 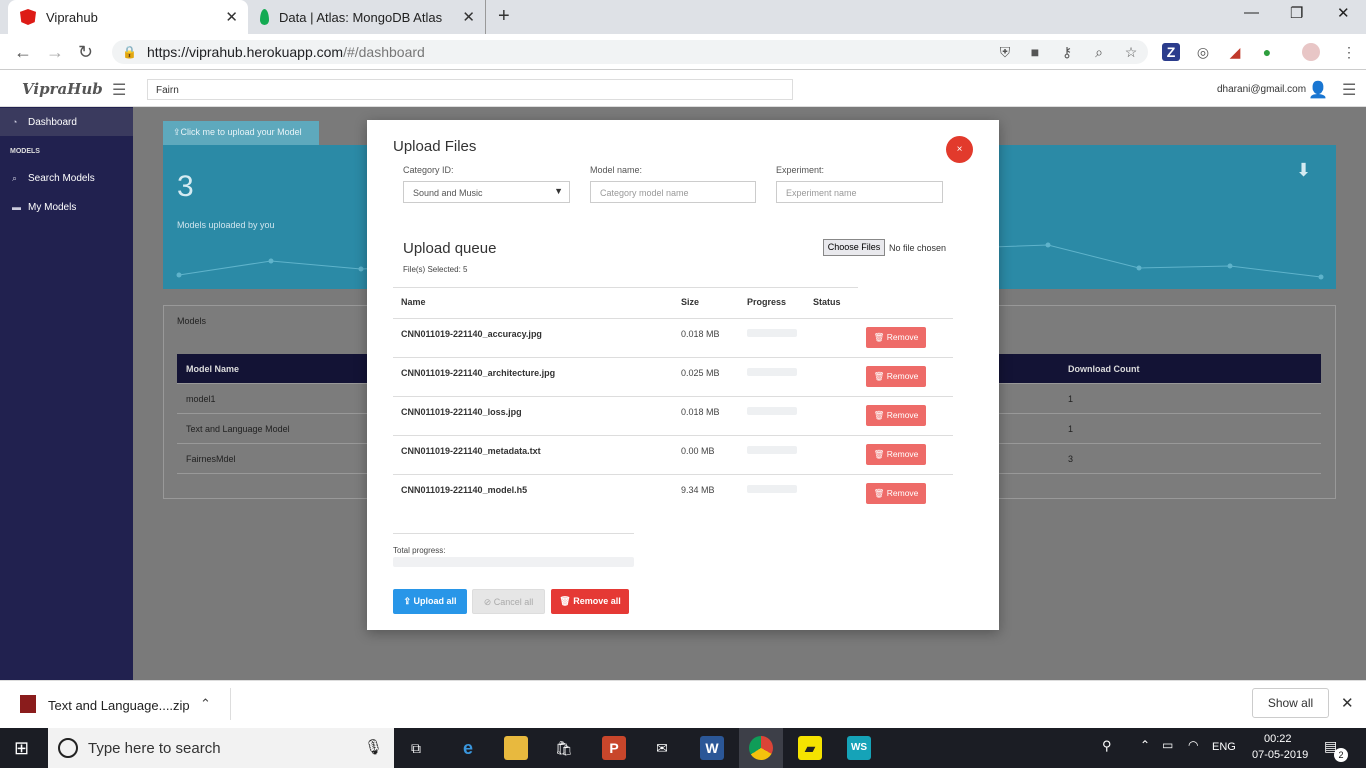 I want to click on close-icon: ✕, so click(x=1347, y=703).